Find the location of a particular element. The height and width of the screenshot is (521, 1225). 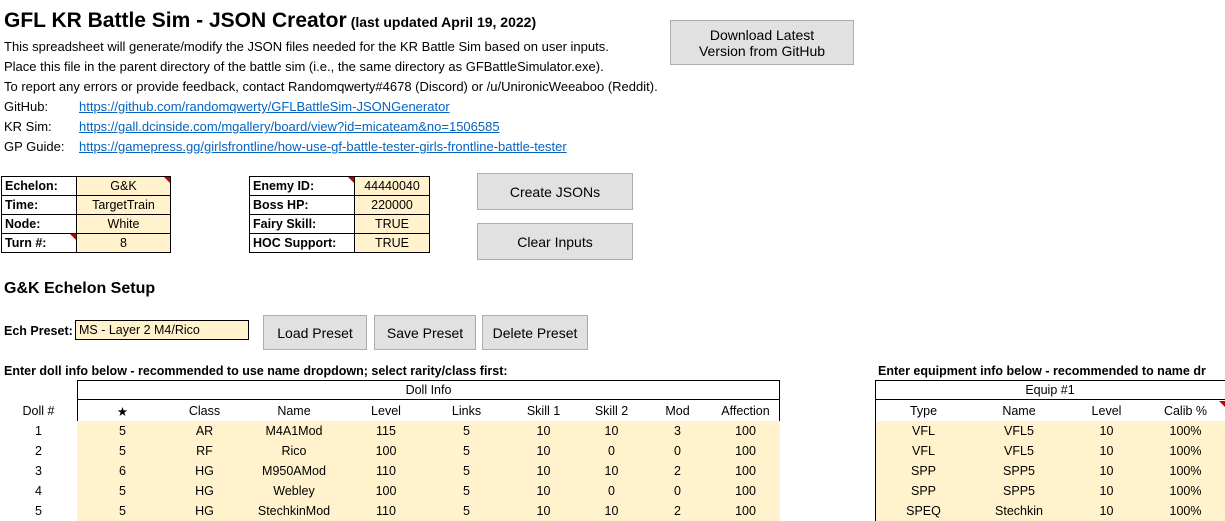

load-preset-button: Load Preset is located at coordinates (315, 332).